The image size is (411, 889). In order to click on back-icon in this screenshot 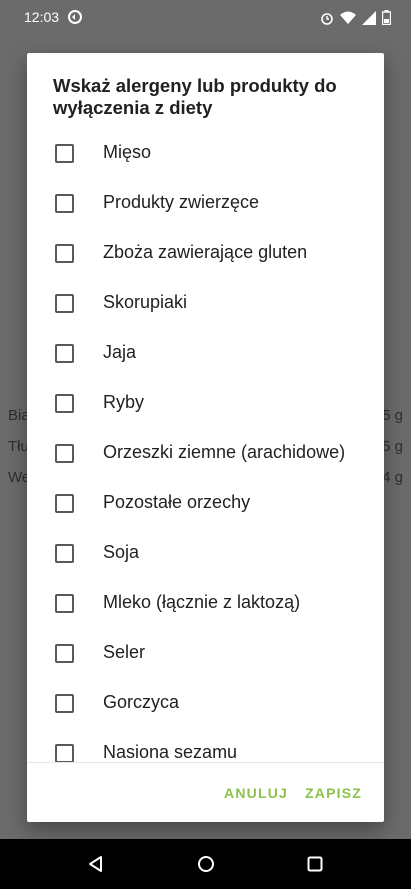, I will do `click(96, 864)`.